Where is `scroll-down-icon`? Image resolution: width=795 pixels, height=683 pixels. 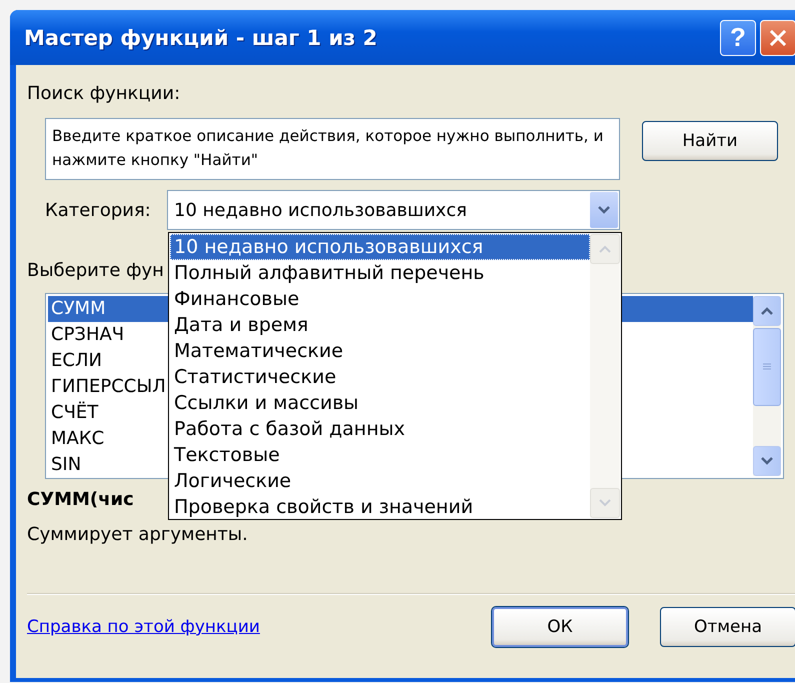
scroll-down-icon is located at coordinates (767, 461).